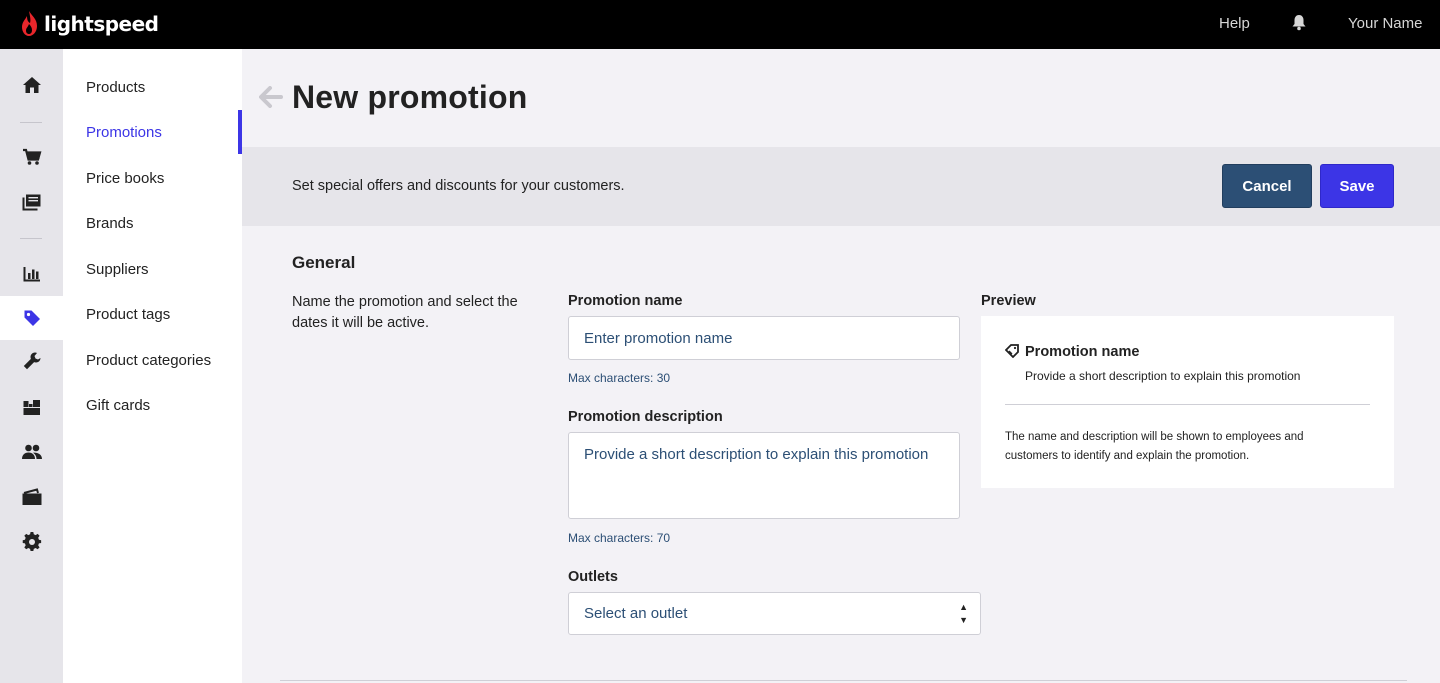 This screenshot has width=1440, height=683. I want to click on wallet-icon, so click(31, 496).